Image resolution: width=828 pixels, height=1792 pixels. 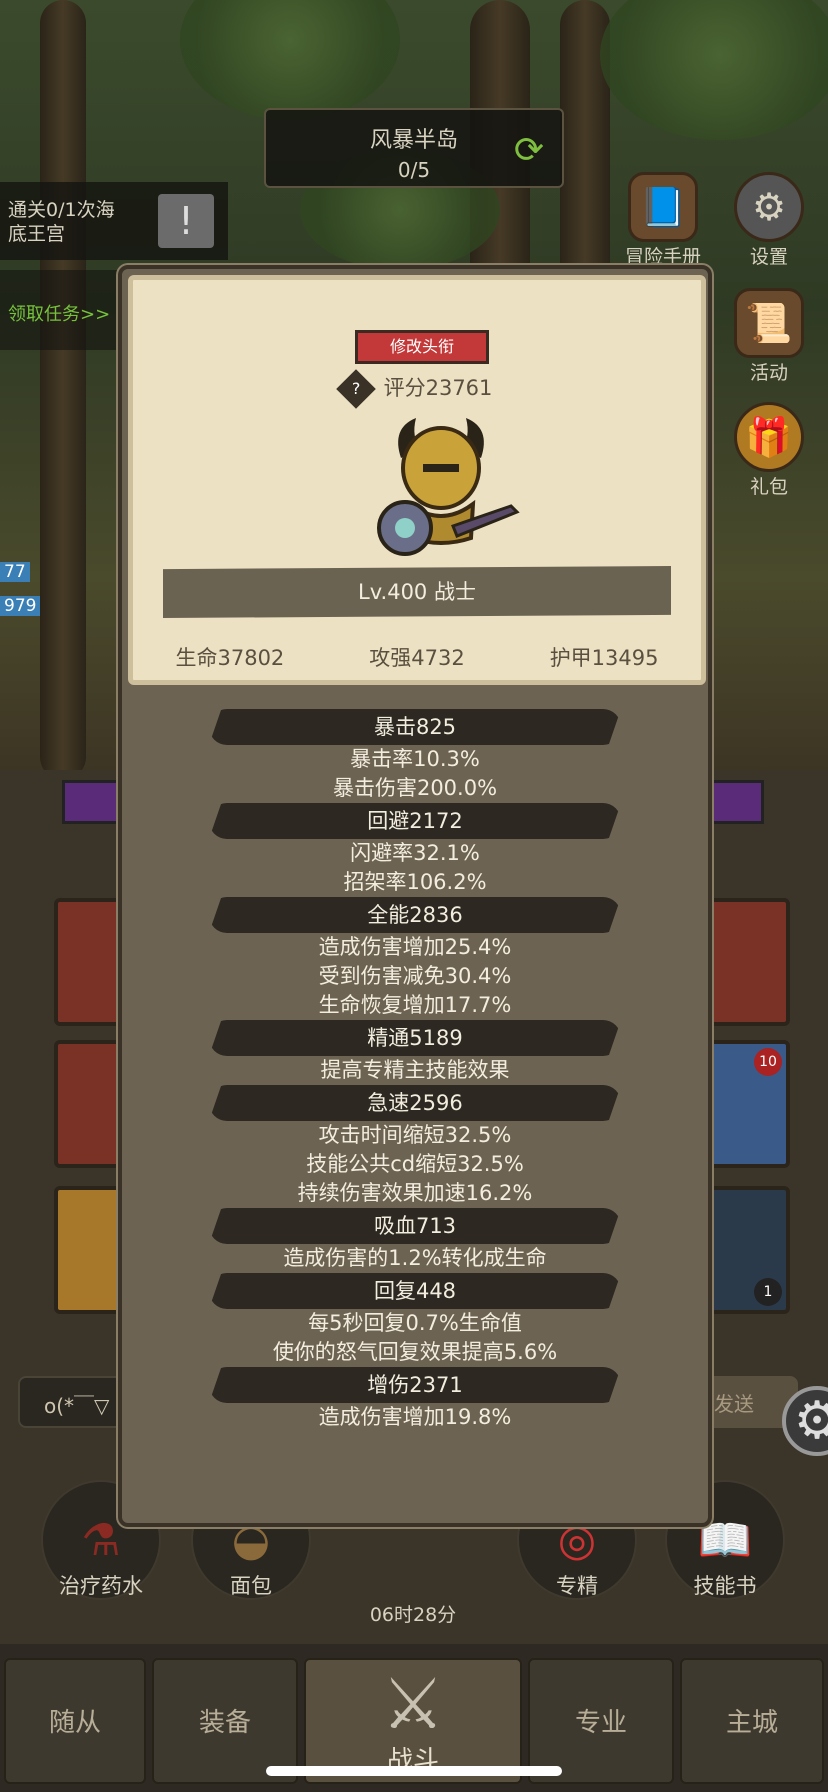 What do you see at coordinates (768, 1062) in the screenshot?
I see `slot-badge: 10` at bounding box center [768, 1062].